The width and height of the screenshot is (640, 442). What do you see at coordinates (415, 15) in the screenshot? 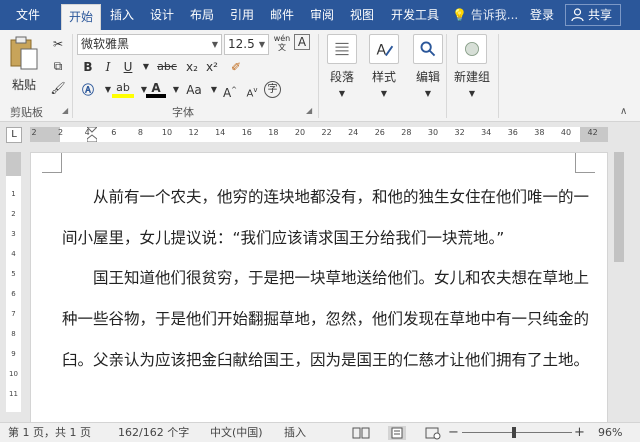
I see `tab-developer: 开发工具` at bounding box center [415, 15].